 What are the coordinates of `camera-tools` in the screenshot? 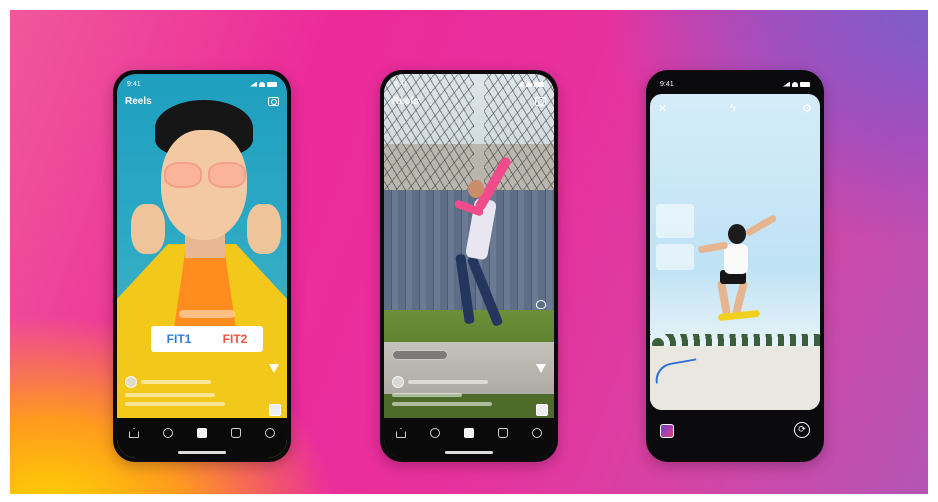 It's located at (676, 244).